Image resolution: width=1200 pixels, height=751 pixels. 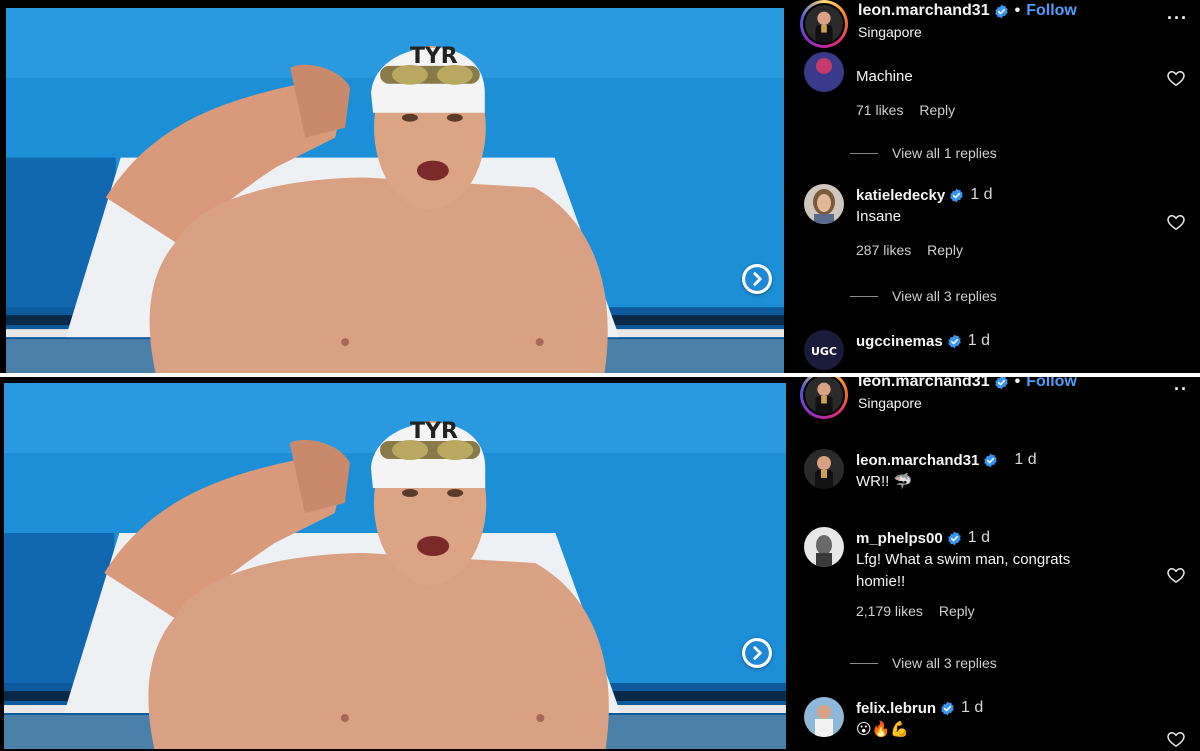 I want to click on comment-username: m_phelps00, so click(x=899, y=538).